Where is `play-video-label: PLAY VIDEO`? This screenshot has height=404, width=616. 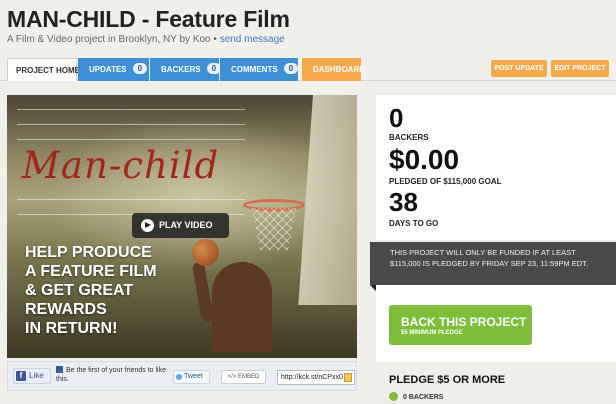
play-video-label: PLAY VIDEO is located at coordinates (186, 225).